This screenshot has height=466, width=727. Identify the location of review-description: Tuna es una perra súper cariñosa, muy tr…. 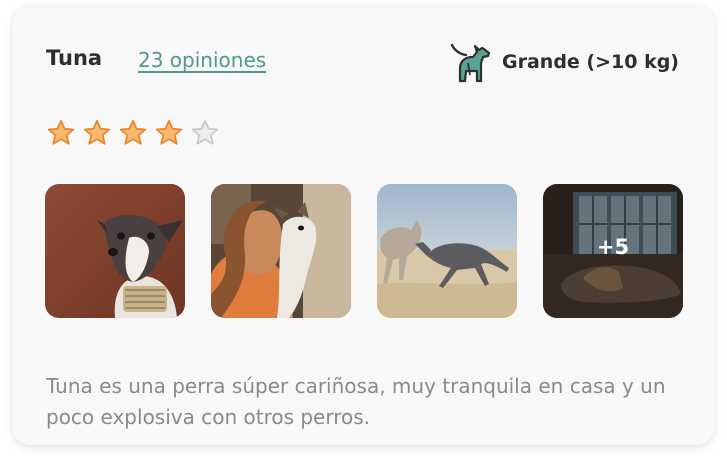
(356, 401).